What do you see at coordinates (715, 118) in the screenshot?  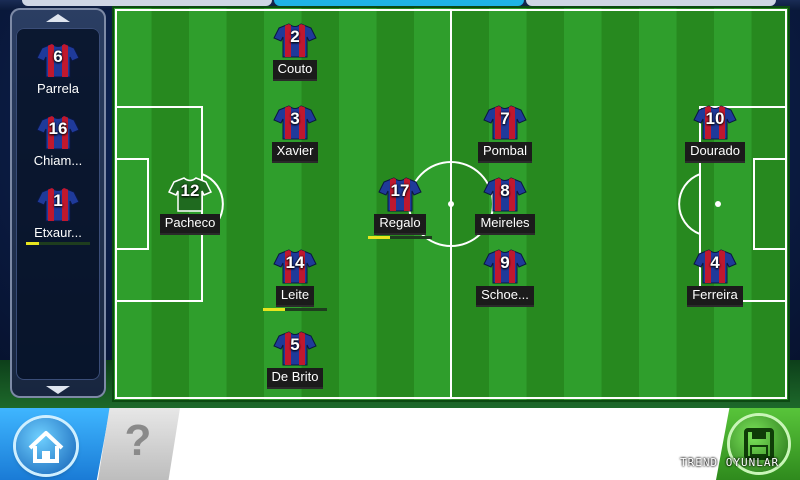 I see `player-number: 10` at bounding box center [715, 118].